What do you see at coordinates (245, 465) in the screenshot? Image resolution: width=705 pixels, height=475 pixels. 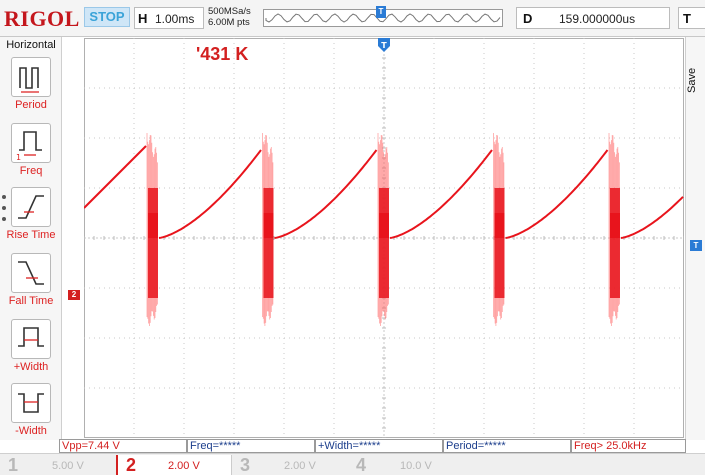 I see `channel-3-number: 3` at bounding box center [245, 465].